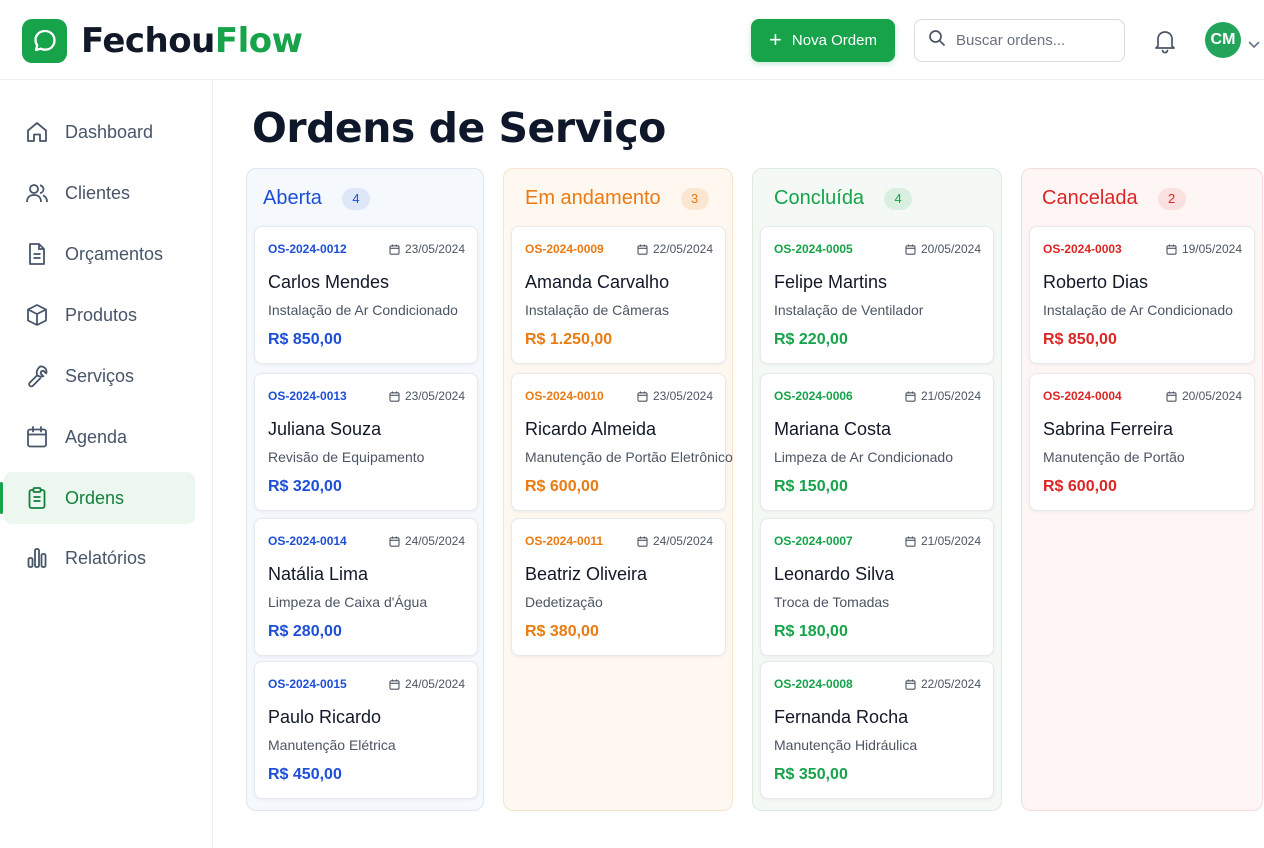 The height and width of the screenshot is (848, 1264). Describe the element at coordinates (898, 198) in the screenshot. I see `column-count-badge: 4` at that location.